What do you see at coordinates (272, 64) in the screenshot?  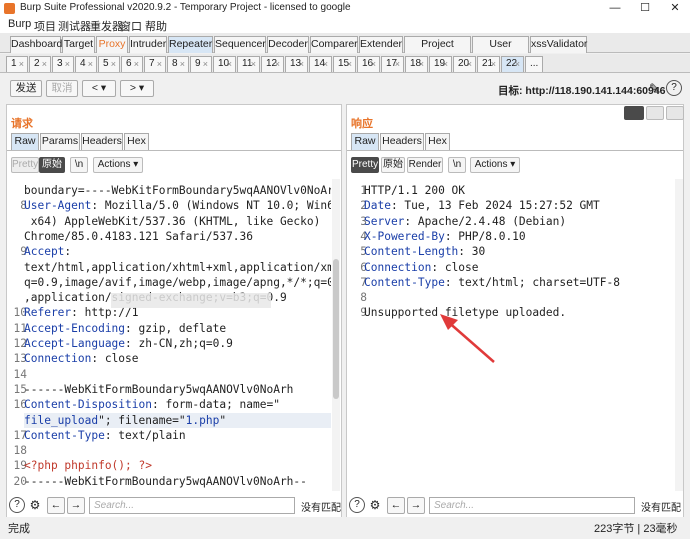 I see `repeater-tab: 12 ×` at bounding box center [272, 64].